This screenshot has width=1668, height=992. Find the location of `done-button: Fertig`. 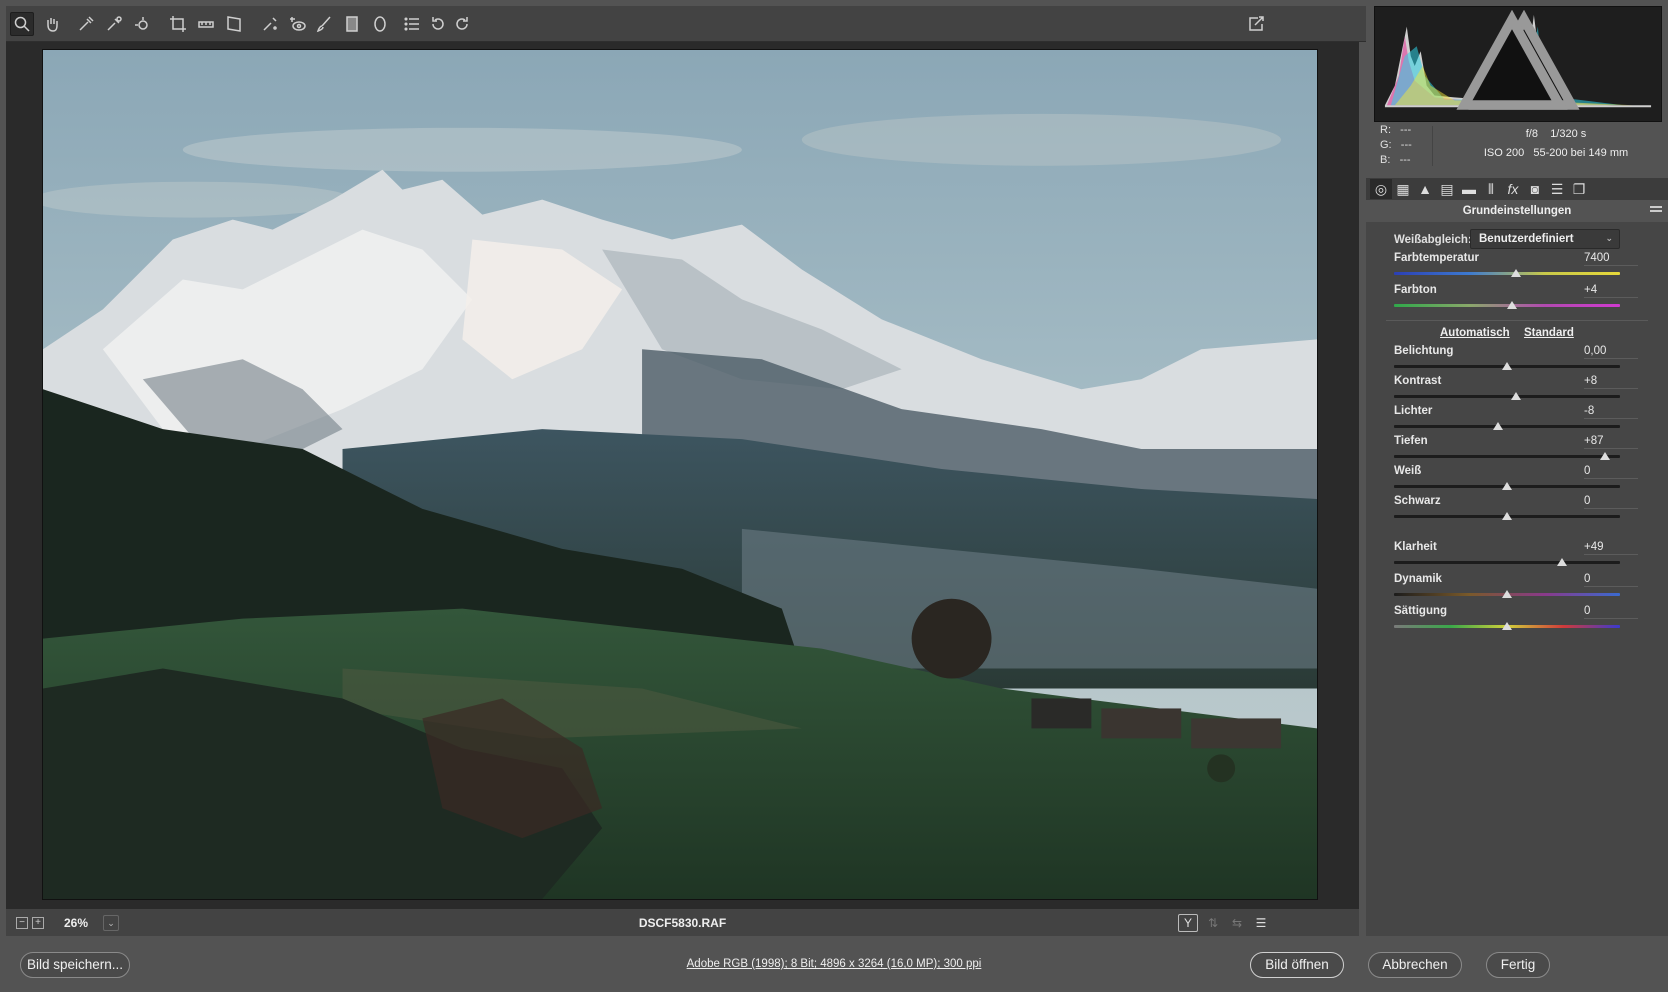

done-button: Fertig is located at coordinates (1518, 965).